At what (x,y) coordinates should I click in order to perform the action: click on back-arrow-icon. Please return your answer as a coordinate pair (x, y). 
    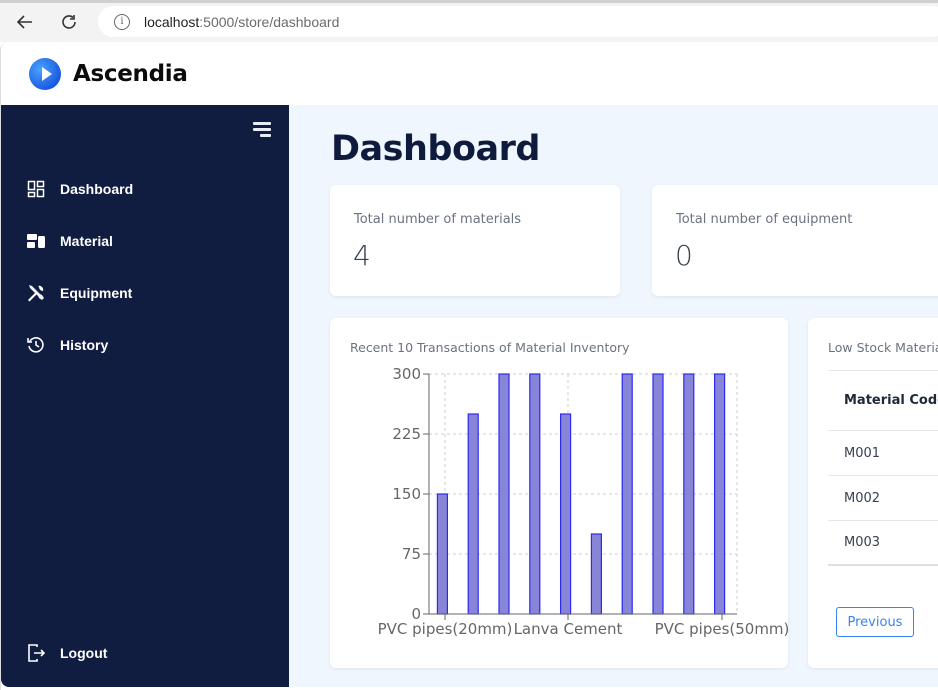
    Looking at the image, I should click on (24, 22).